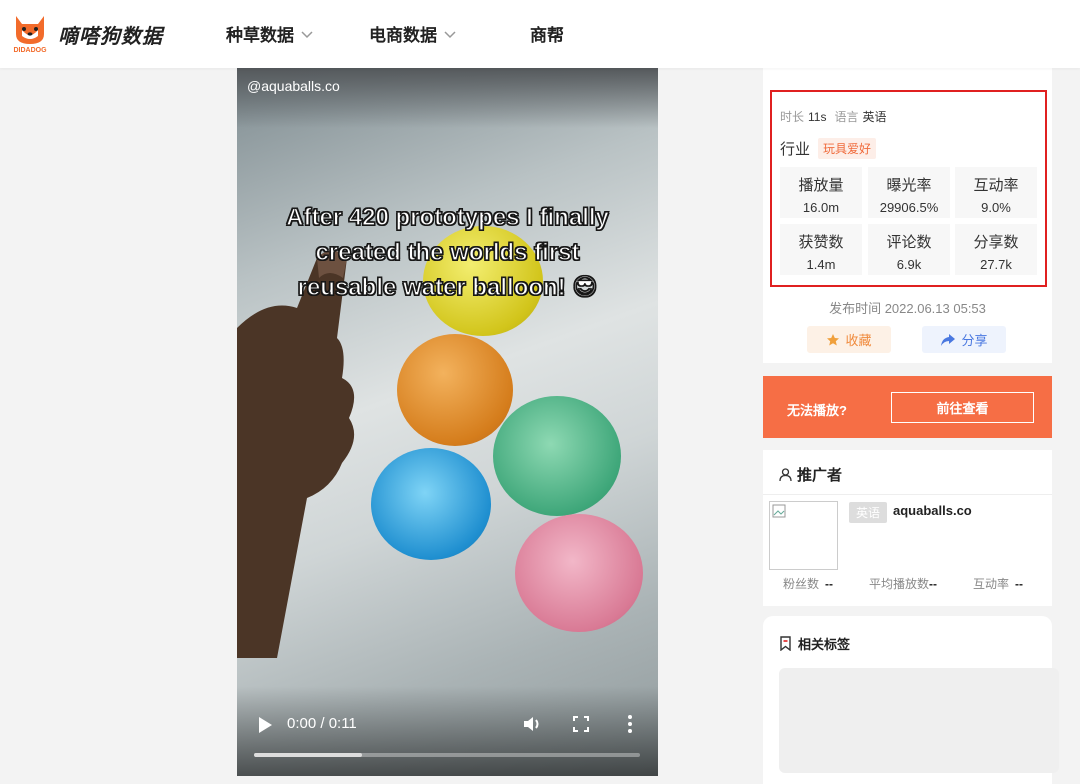  I want to click on language-label: 语言, so click(846, 117).